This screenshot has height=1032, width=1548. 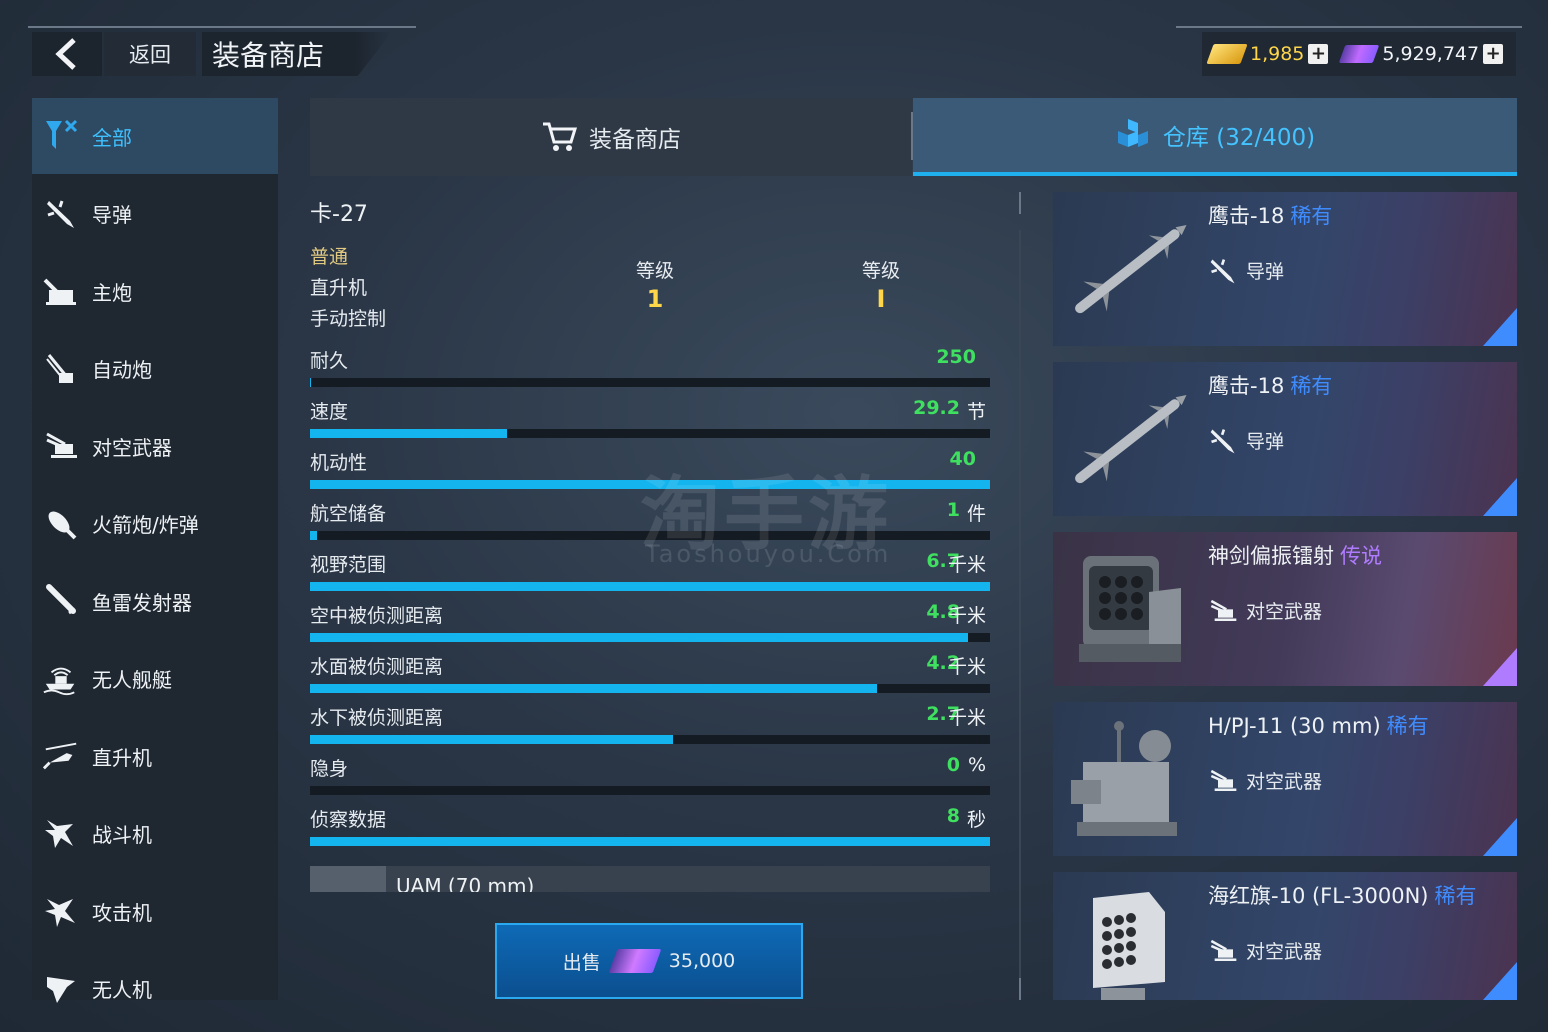 What do you see at coordinates (1271, 556) in the screenshot?
I see `card-name: 神剑偏振镭射` at bounding box center [1271, 556].